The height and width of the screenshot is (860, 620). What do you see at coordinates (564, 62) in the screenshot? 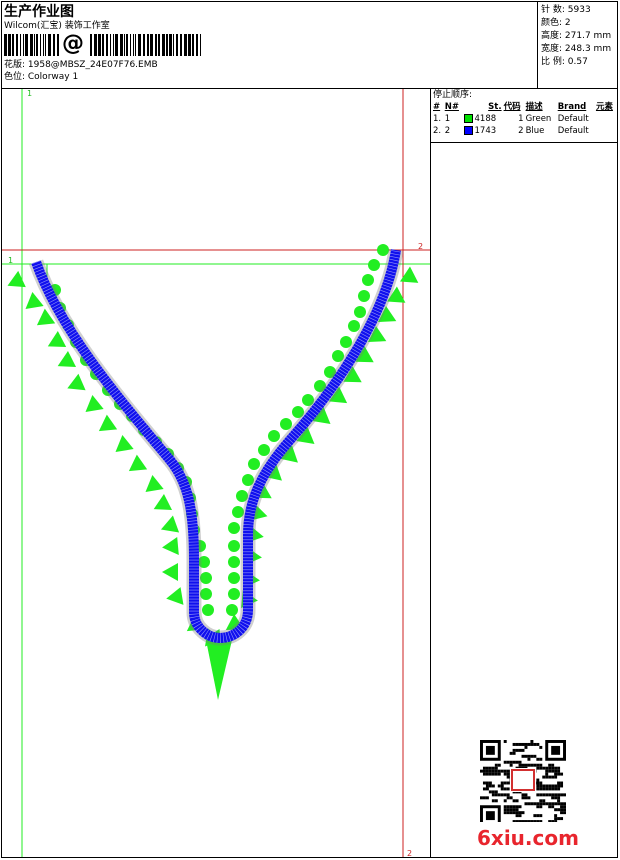
I see `stat-scale: 比 例: 0.57` at bounding box center [564, 62].